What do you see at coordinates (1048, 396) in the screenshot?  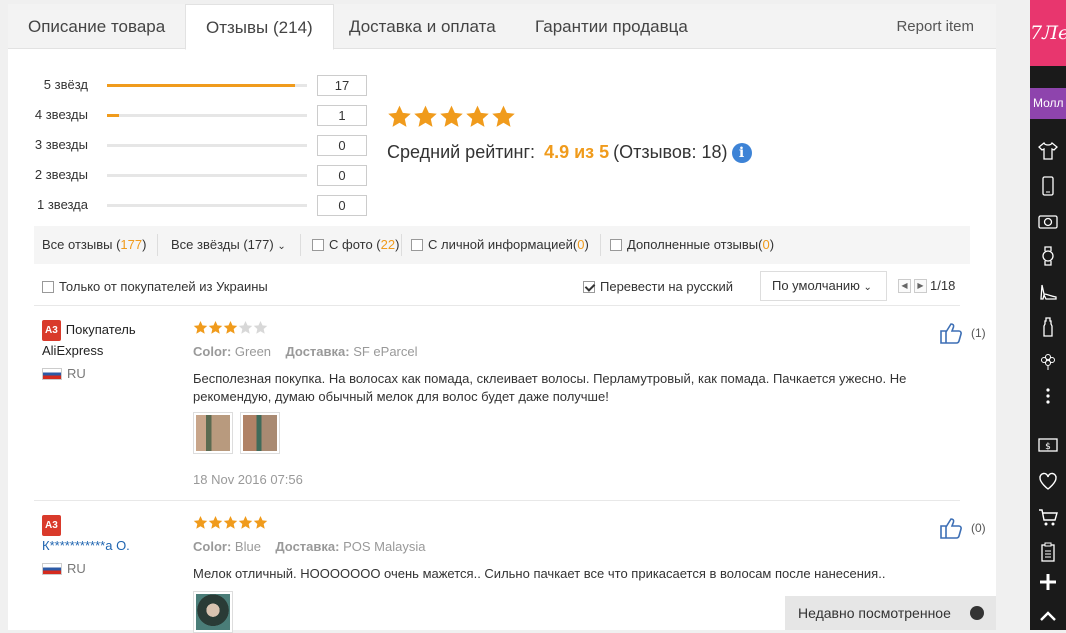 I see `more-vertical-icon` at bounding box center [1048, 396].